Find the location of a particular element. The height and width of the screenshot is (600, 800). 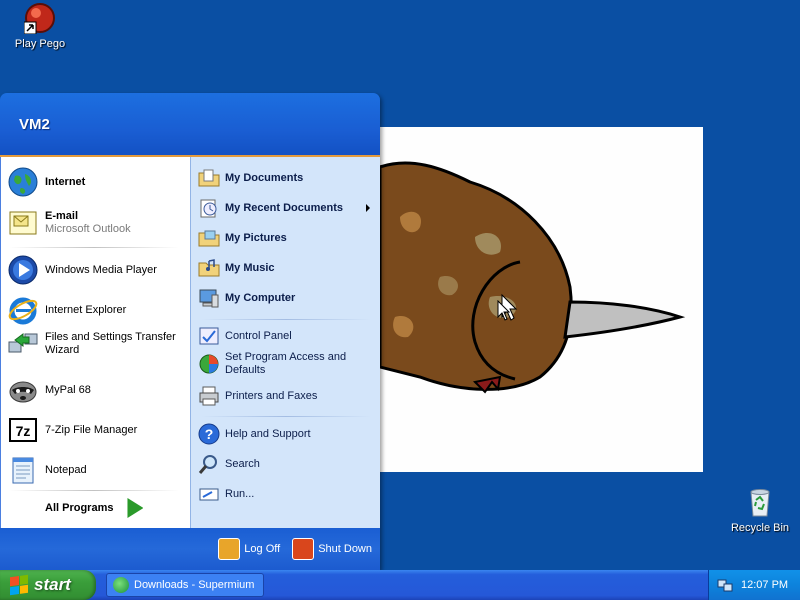

recycle-bin-icon is located at coordinates (760, 502).